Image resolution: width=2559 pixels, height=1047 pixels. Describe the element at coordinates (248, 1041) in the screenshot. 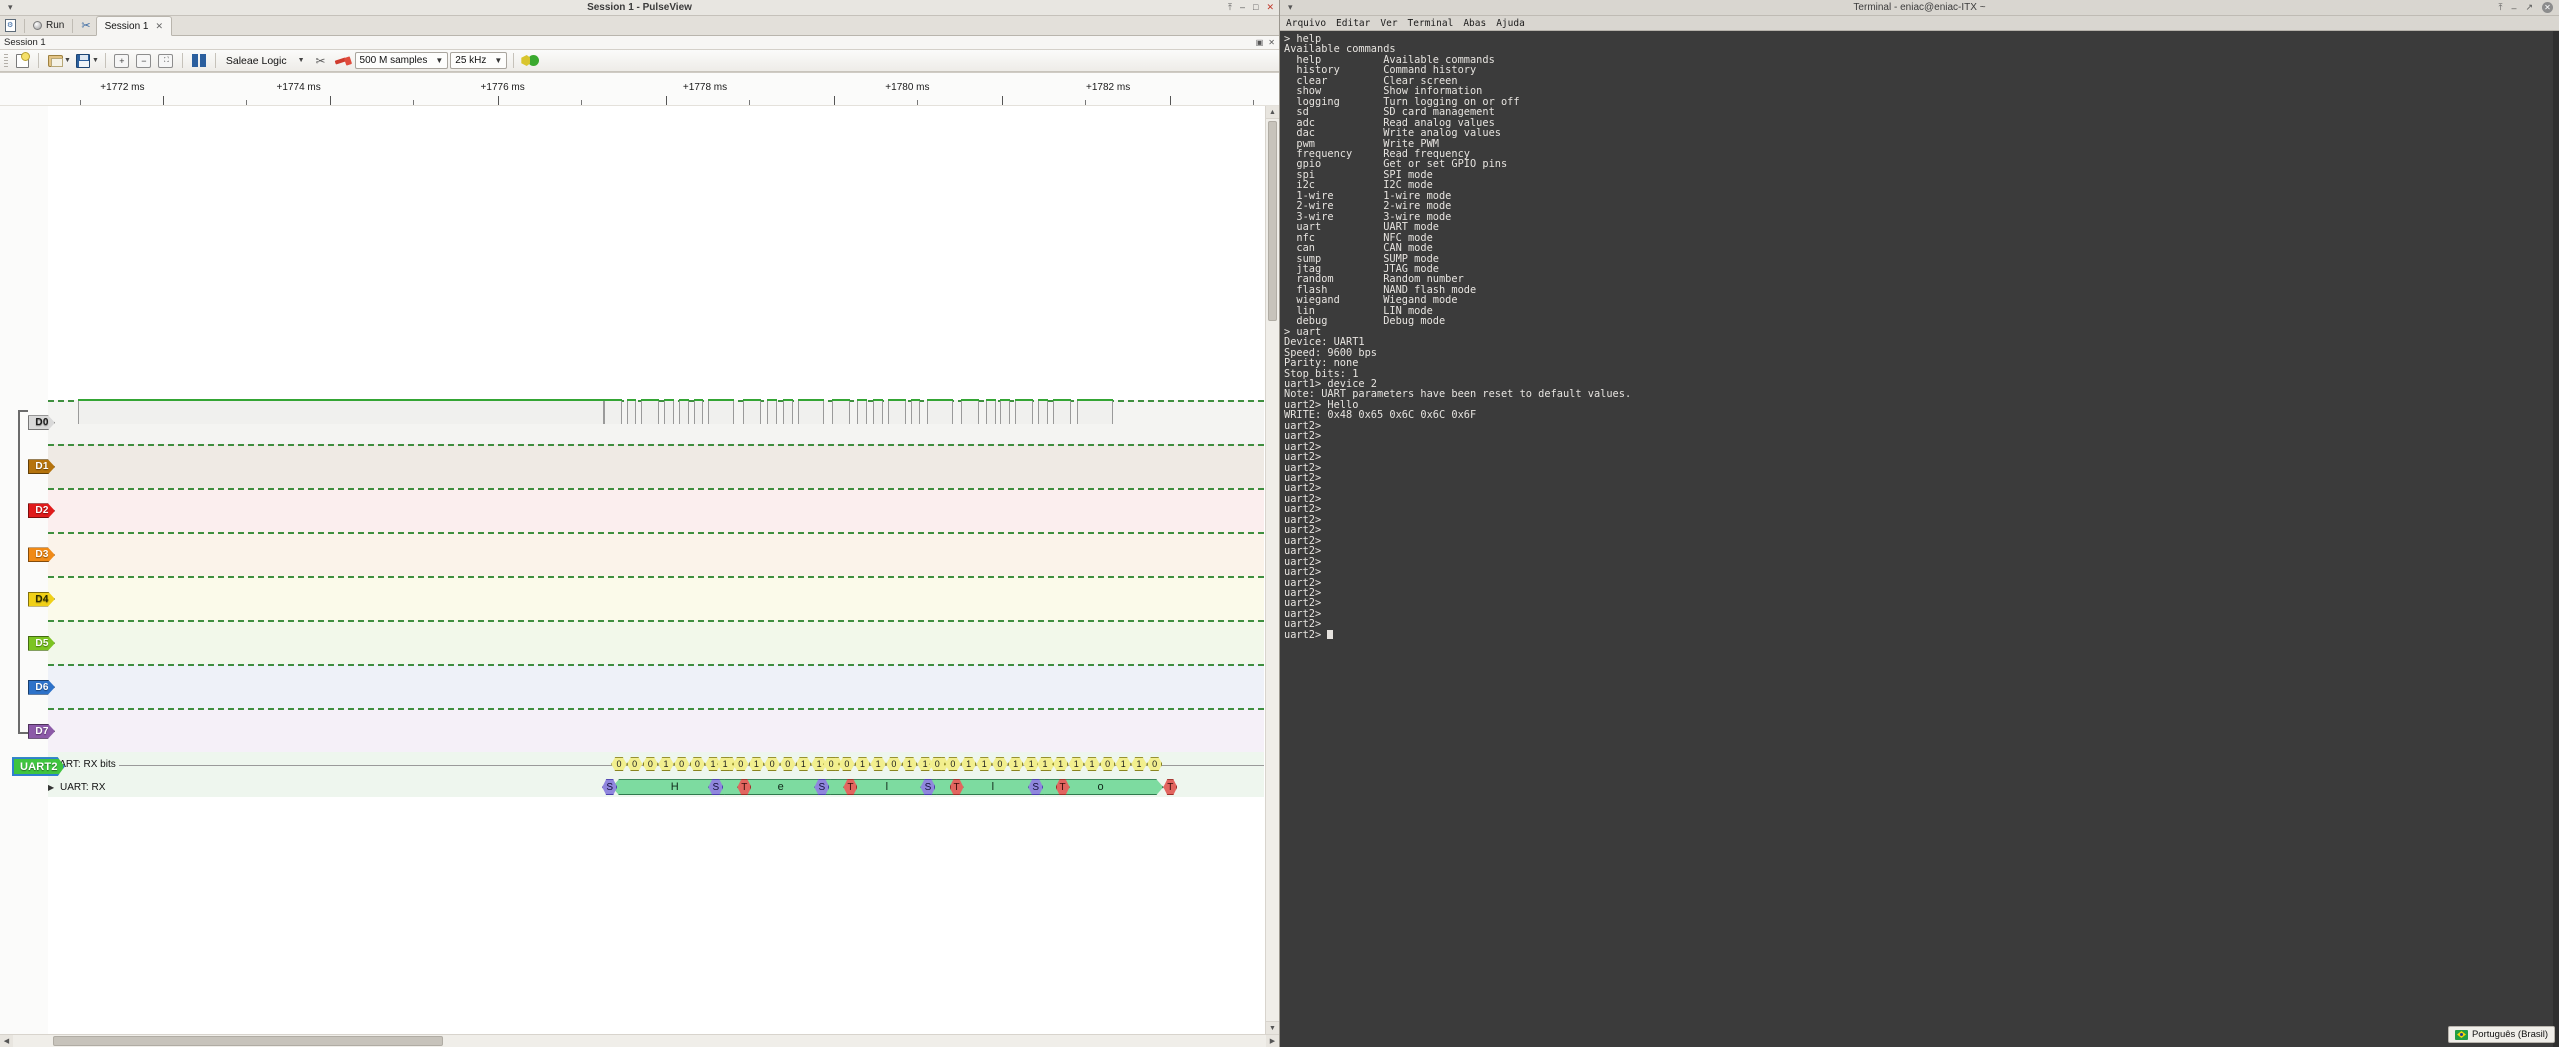

I see `horizontal-scroll-thumb` at that location.